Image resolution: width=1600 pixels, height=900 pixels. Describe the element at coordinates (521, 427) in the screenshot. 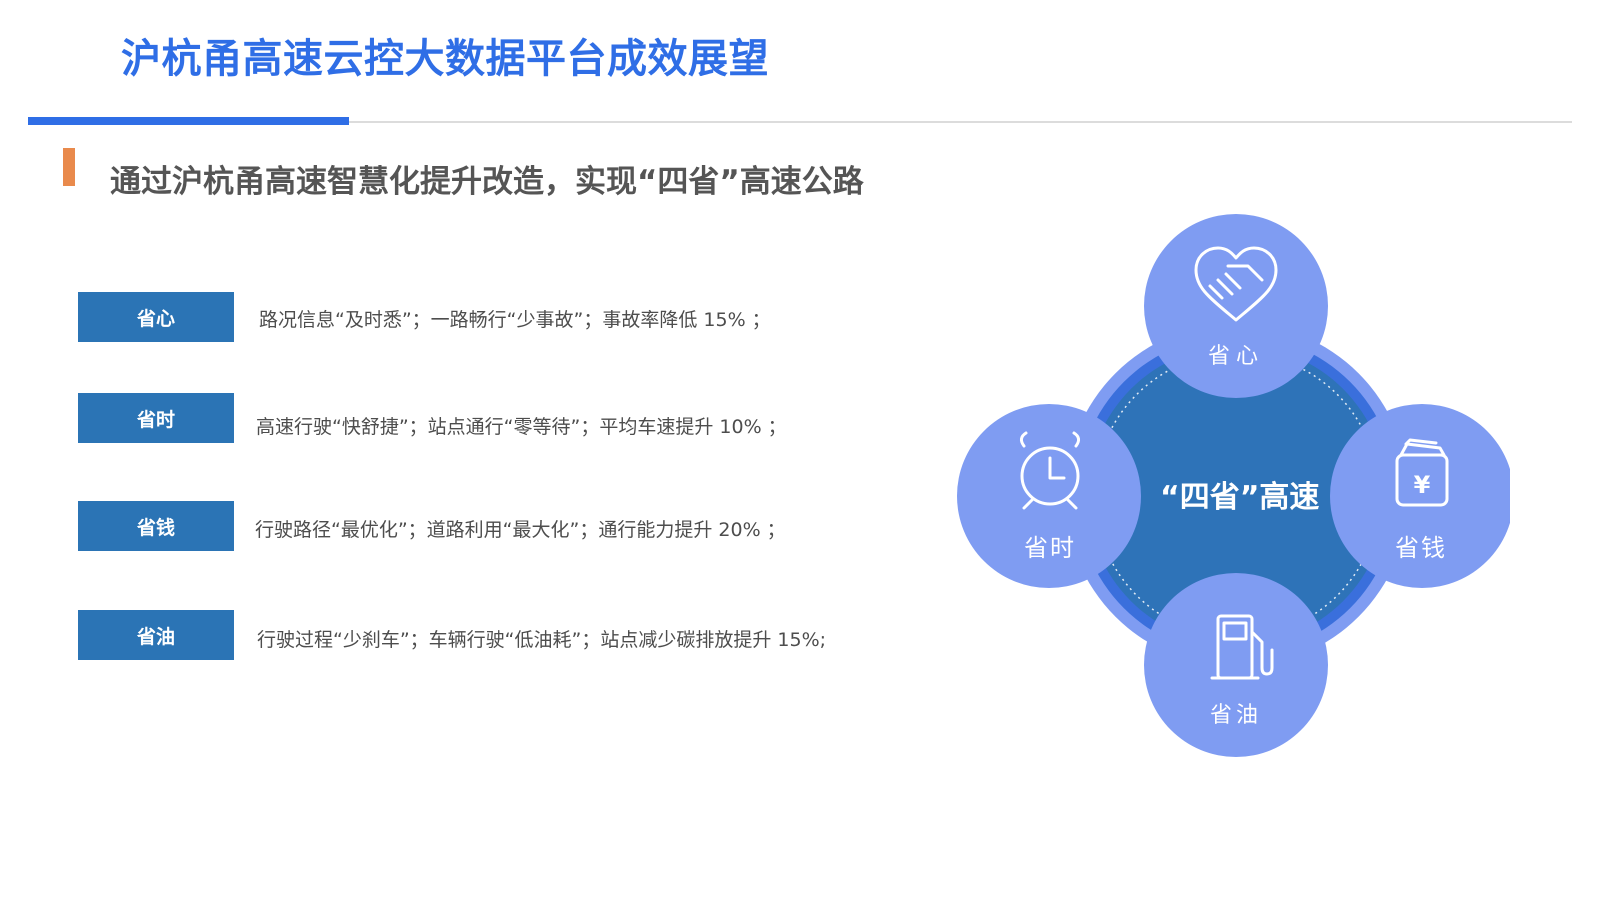

I see `row-text-shengshi: 高速行驶“快舒捷”；站点通行“零等待”；平均车速提升 10% ；` at that location.